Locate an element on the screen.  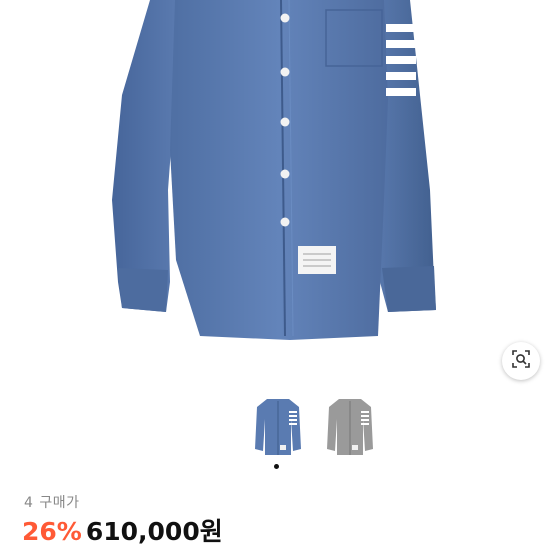
lens-search-button is located at coordinates (521, 361).